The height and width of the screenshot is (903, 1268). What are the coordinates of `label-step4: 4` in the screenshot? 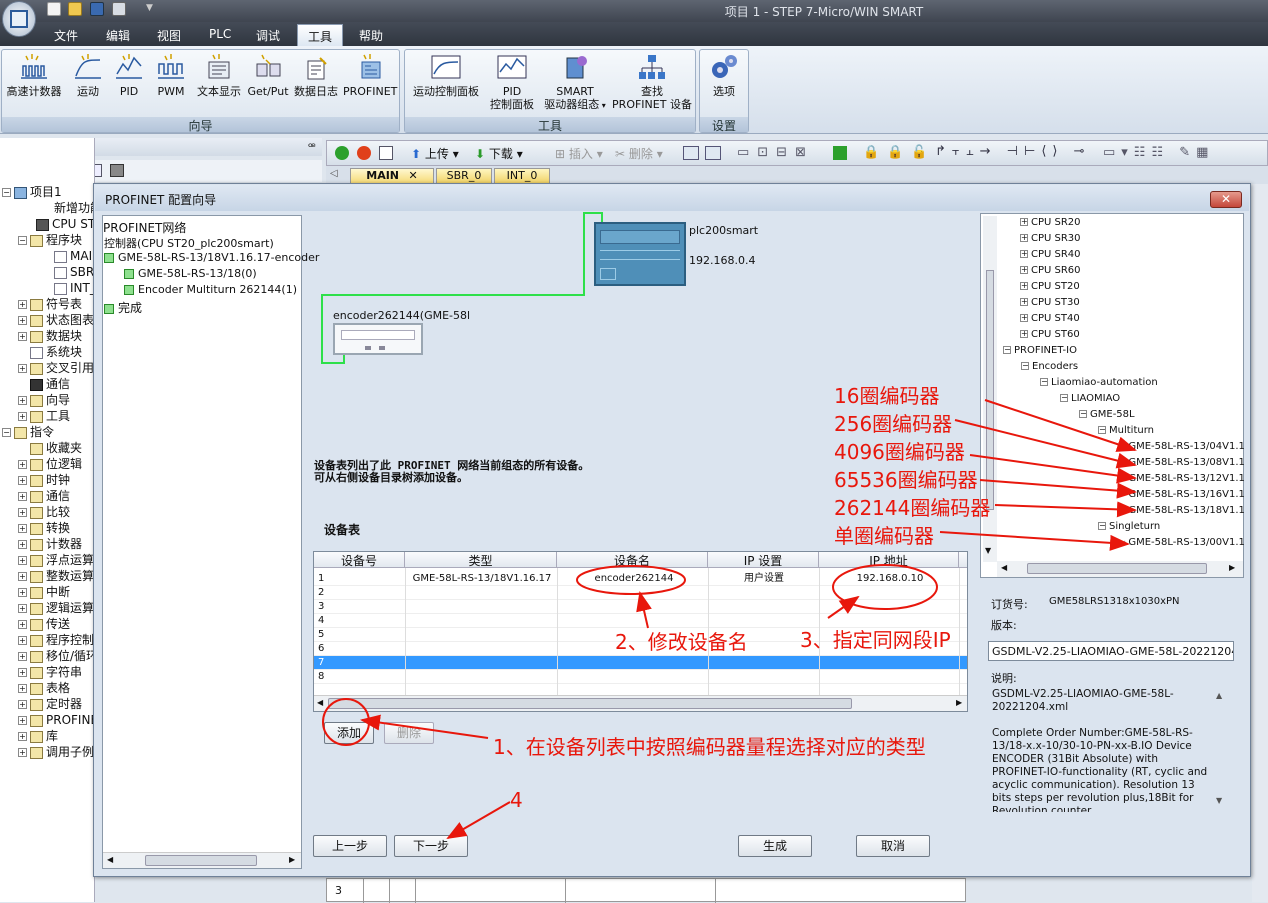 It's located at (516, 800).